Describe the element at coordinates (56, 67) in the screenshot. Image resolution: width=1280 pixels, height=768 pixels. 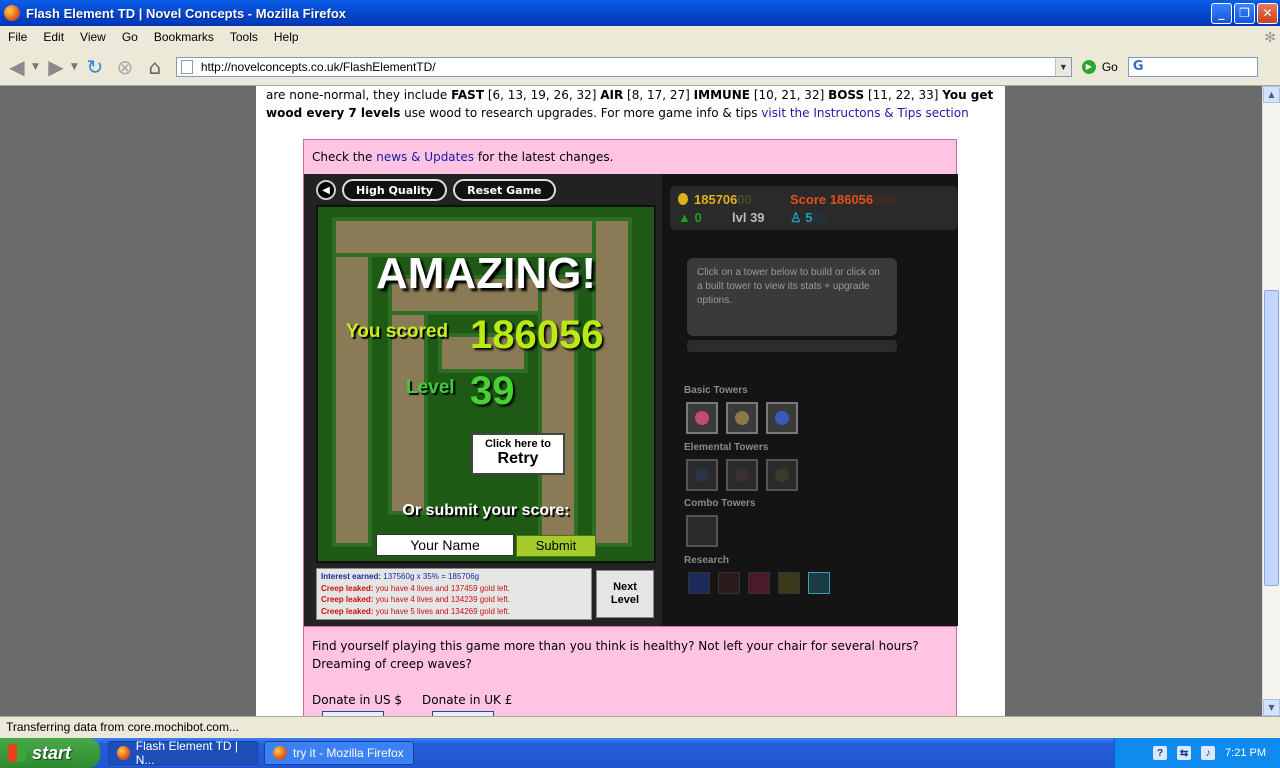
I see `forward-icon: ▶` at that location.